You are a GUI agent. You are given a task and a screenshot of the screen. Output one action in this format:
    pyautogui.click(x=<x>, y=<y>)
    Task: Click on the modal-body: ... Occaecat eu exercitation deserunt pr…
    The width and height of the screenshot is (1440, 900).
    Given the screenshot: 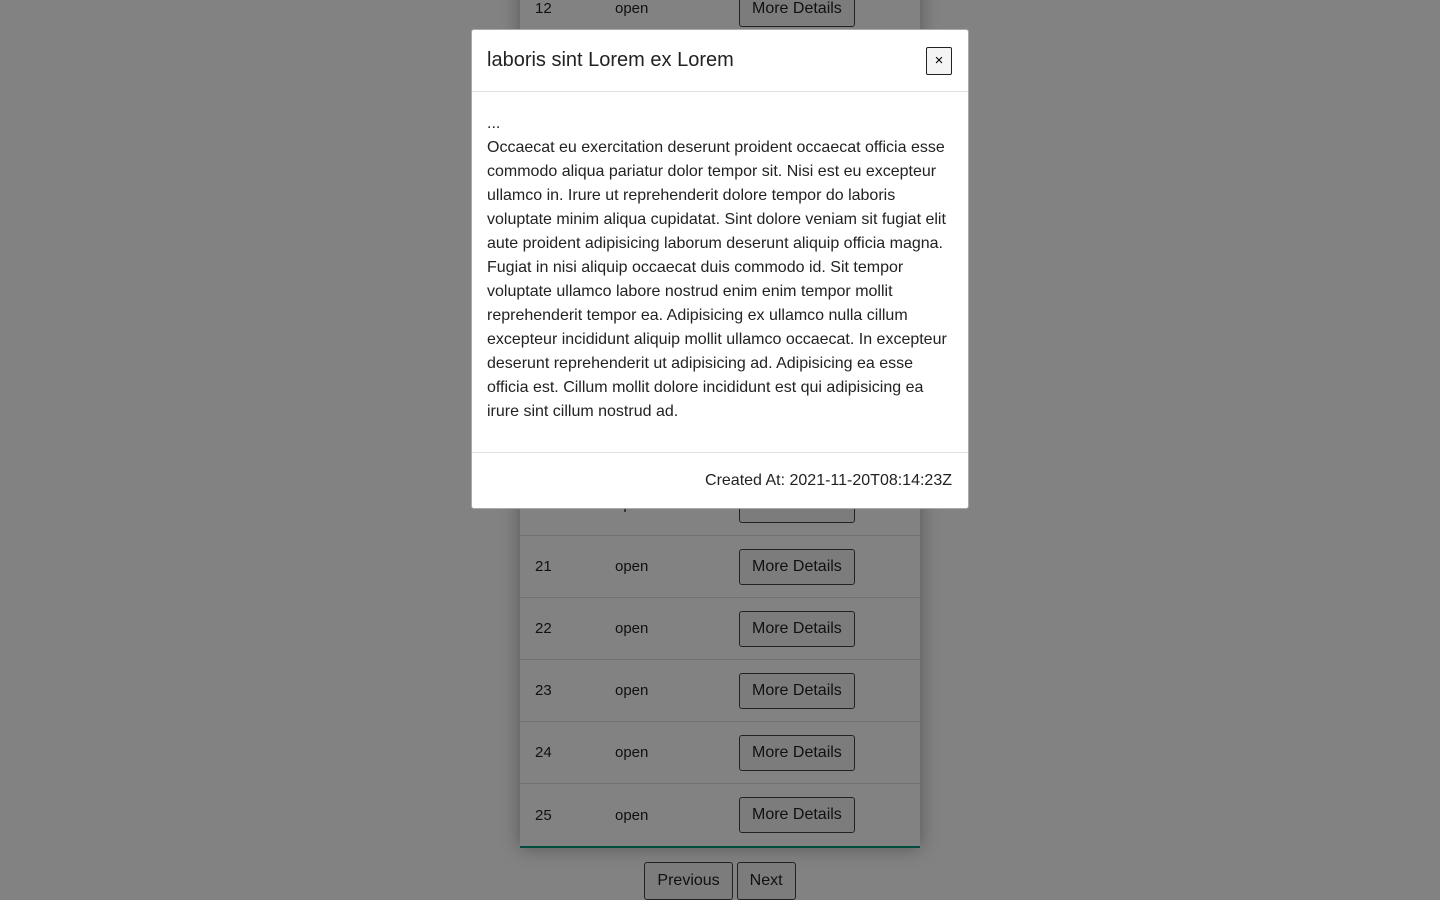 What is the action you would take?
    pyautogui.click(x=720, y=272)
    